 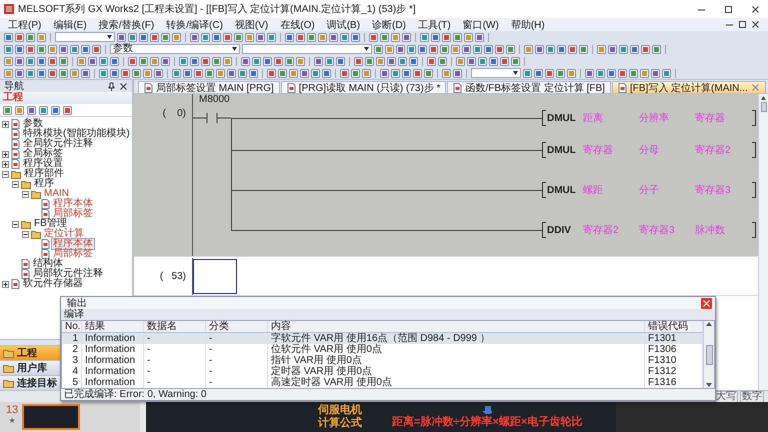 What do you see at coordinates (12, 410) in the screenshot?
I see `slide-number: 13` at bounding box center [12, 410].